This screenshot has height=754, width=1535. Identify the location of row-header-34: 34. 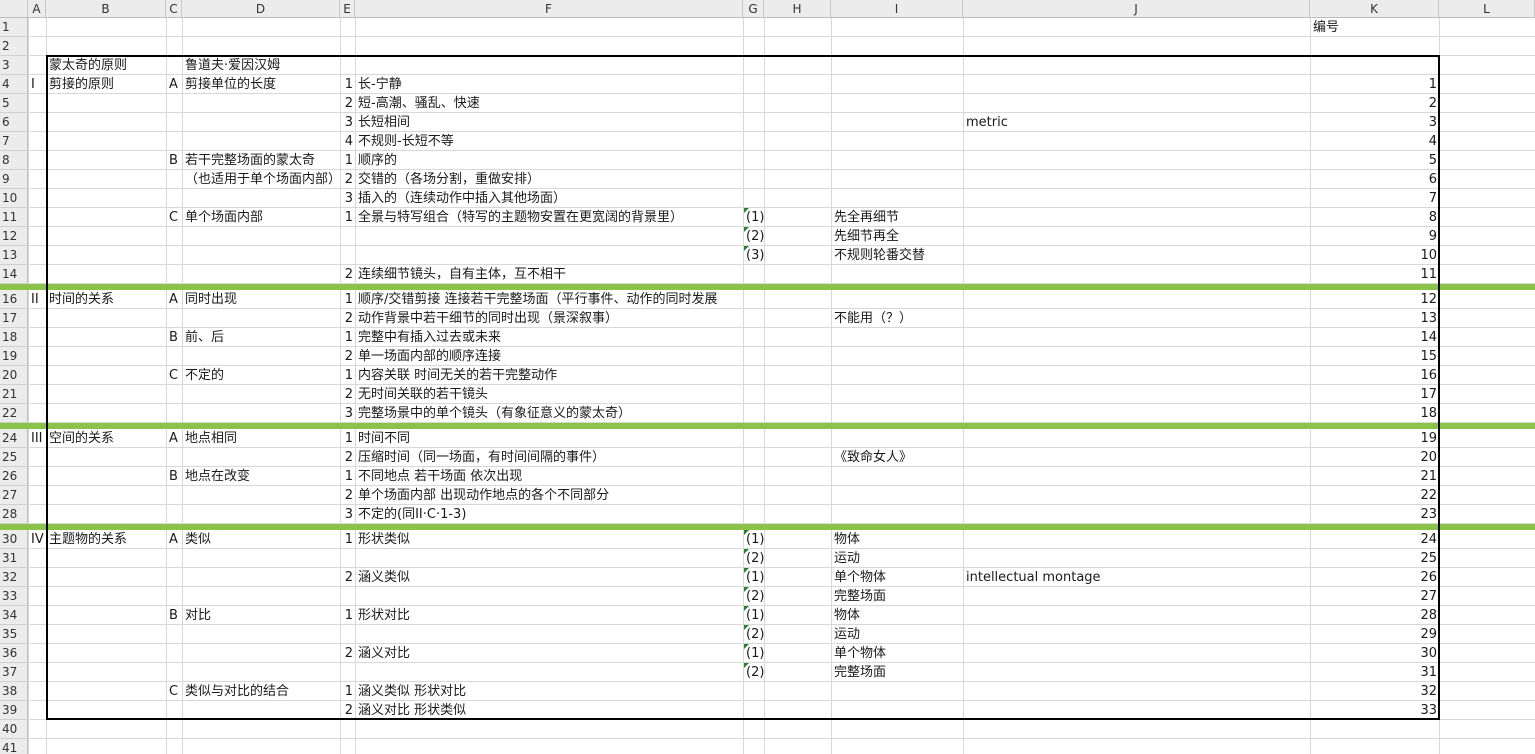
(14, 615).